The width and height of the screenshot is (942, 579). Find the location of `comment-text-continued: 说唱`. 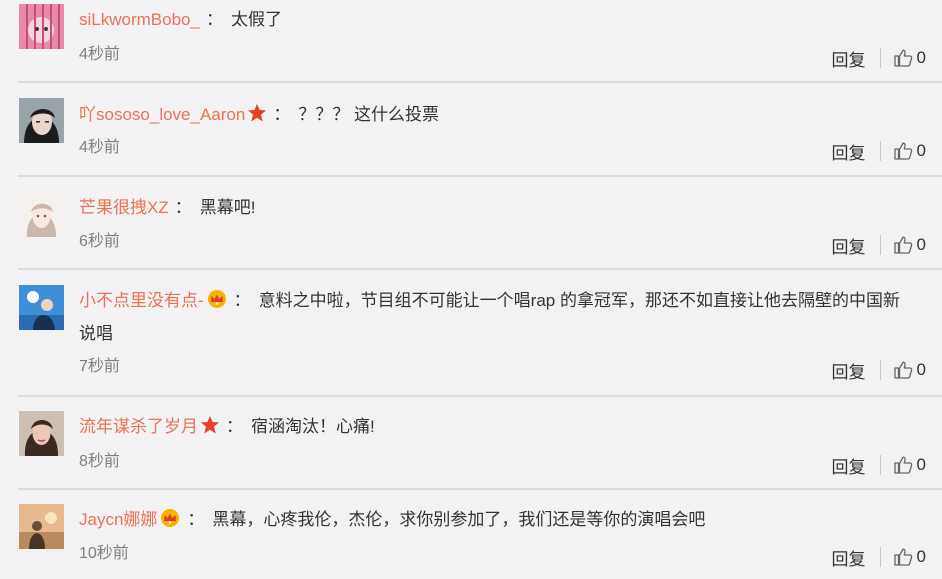

comment-text-continued: 说唱 is located at coordinates (96, 333).